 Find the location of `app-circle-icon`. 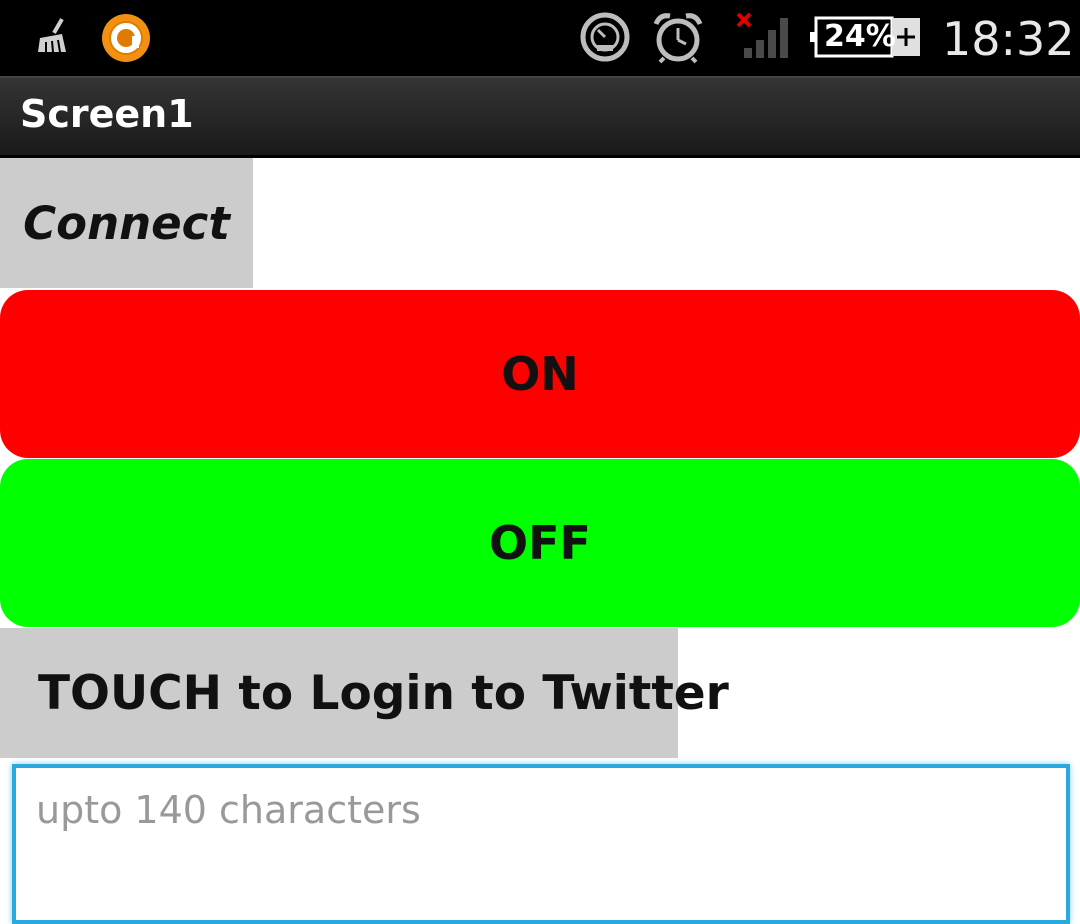

app-circle-icon is located at coordinates (126, 40).